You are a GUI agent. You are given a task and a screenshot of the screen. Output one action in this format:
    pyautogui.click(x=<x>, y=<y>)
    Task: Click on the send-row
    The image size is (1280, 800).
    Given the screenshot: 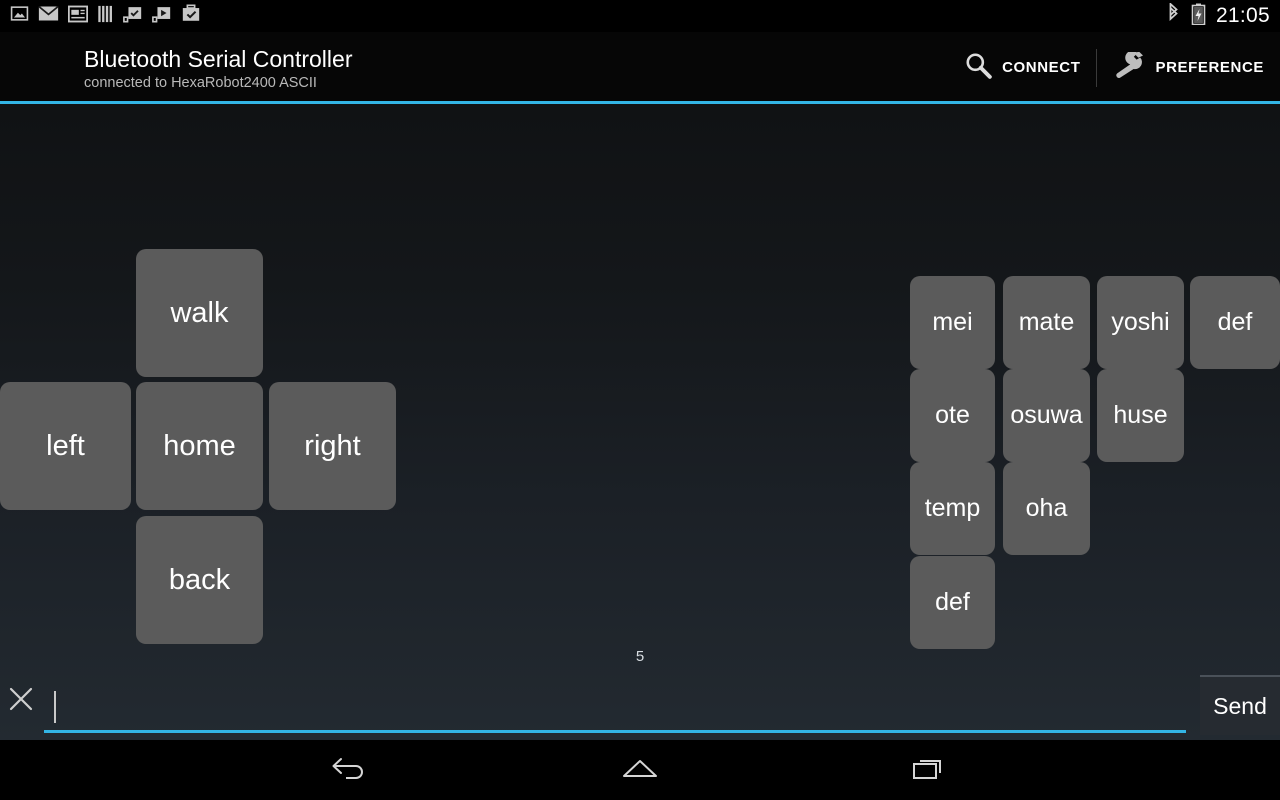 What is the action you would take?
    pyautogui.click(x=640, y=706)
    